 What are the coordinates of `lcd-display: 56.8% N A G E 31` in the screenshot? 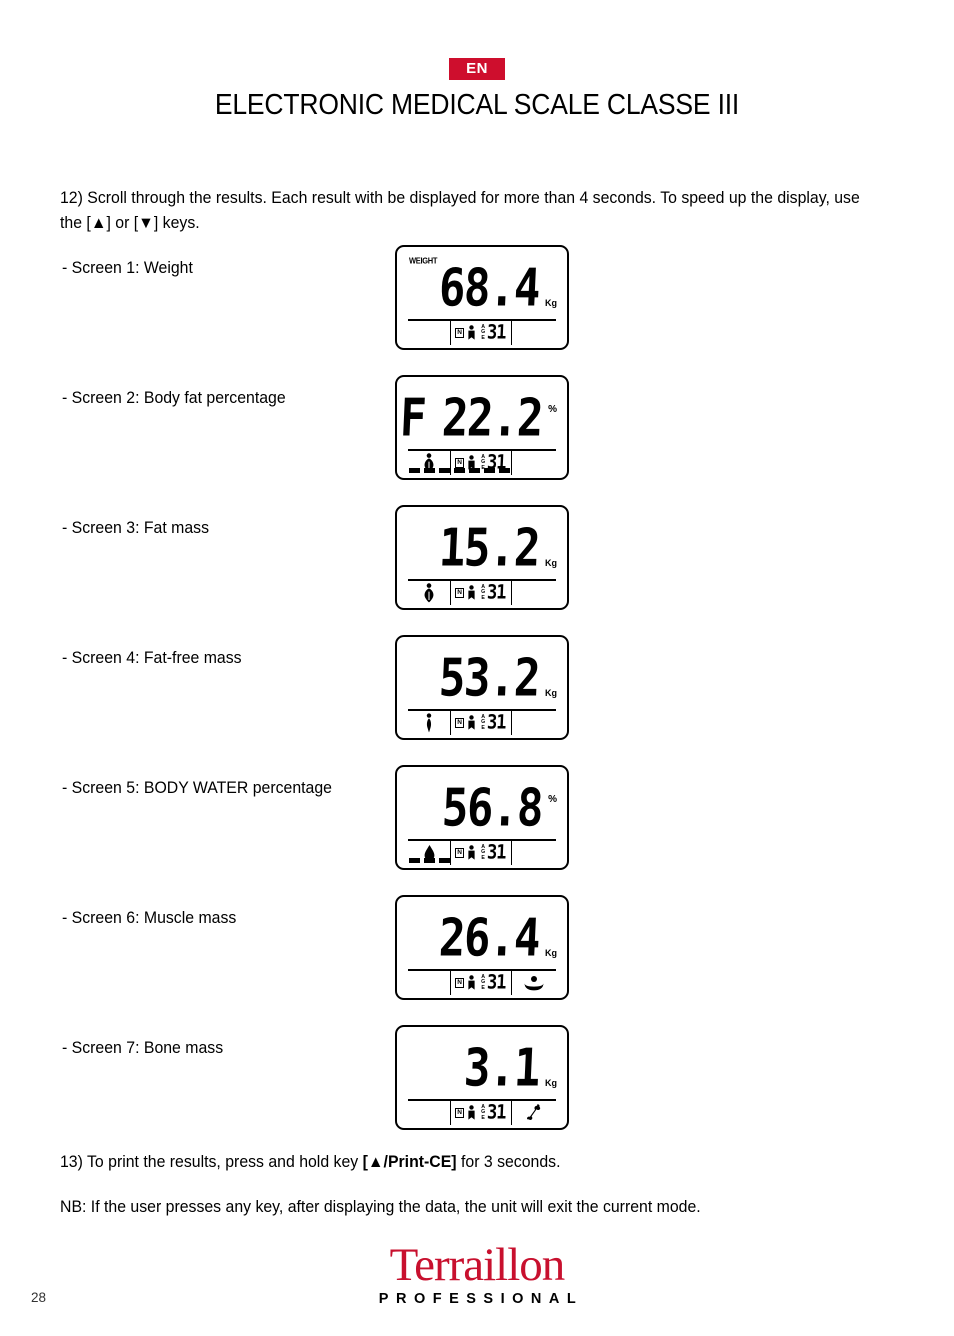 It's located at (482, 817).